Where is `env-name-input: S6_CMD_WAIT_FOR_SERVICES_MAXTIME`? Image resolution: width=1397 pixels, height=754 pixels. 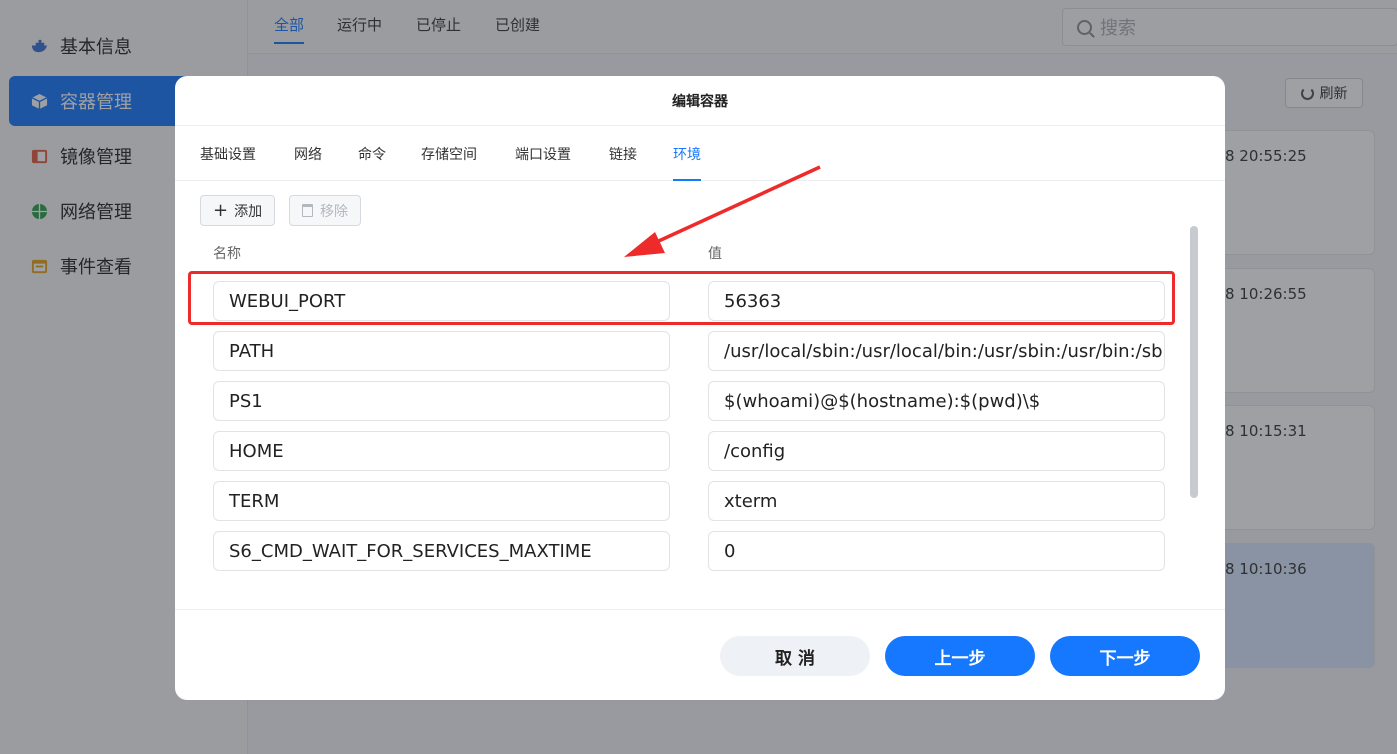 env-name-input: S6_CMD_WAIT_FOR_SERVICES_MAXTIME is located at coordinates (441, 551).